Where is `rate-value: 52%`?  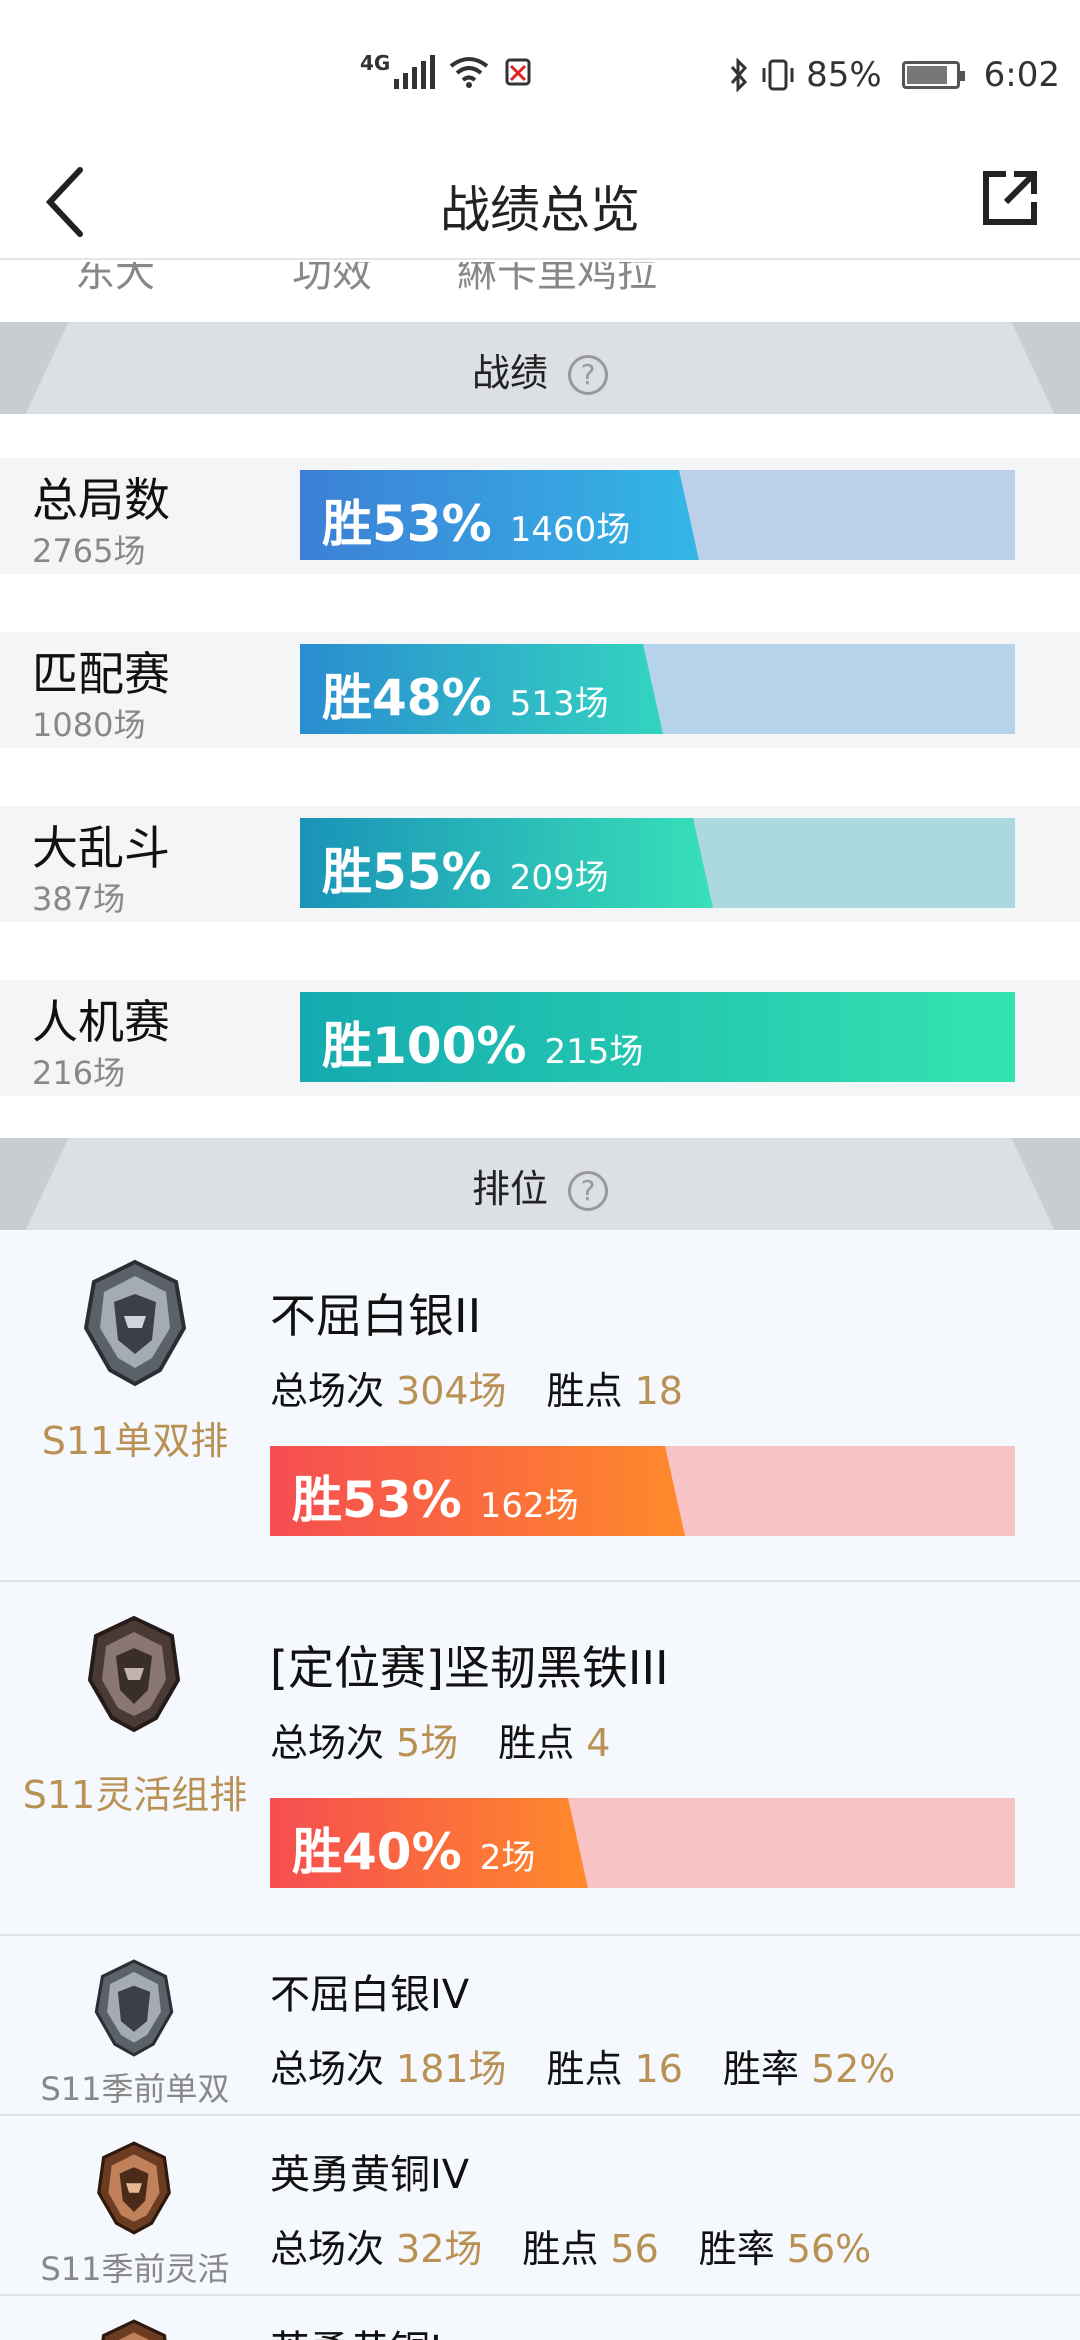 rate-value: 52% is located at coordinates (853, 2069).